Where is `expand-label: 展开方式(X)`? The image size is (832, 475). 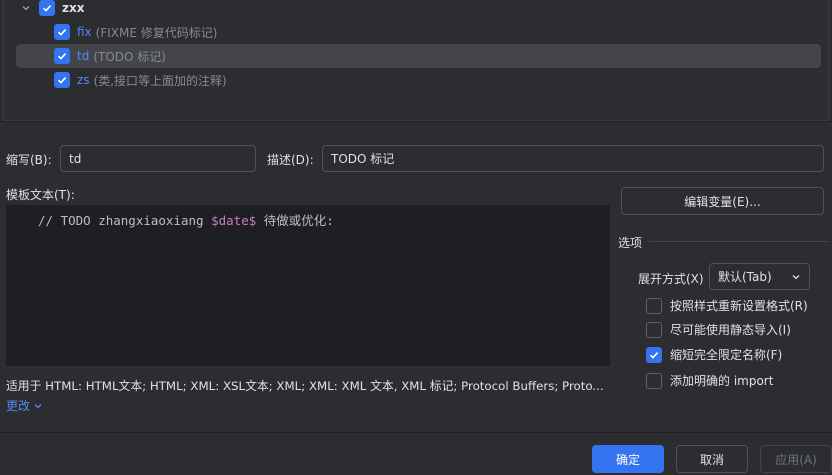 expand-label: 展开方式(X) is located at coordinates (671, 279).